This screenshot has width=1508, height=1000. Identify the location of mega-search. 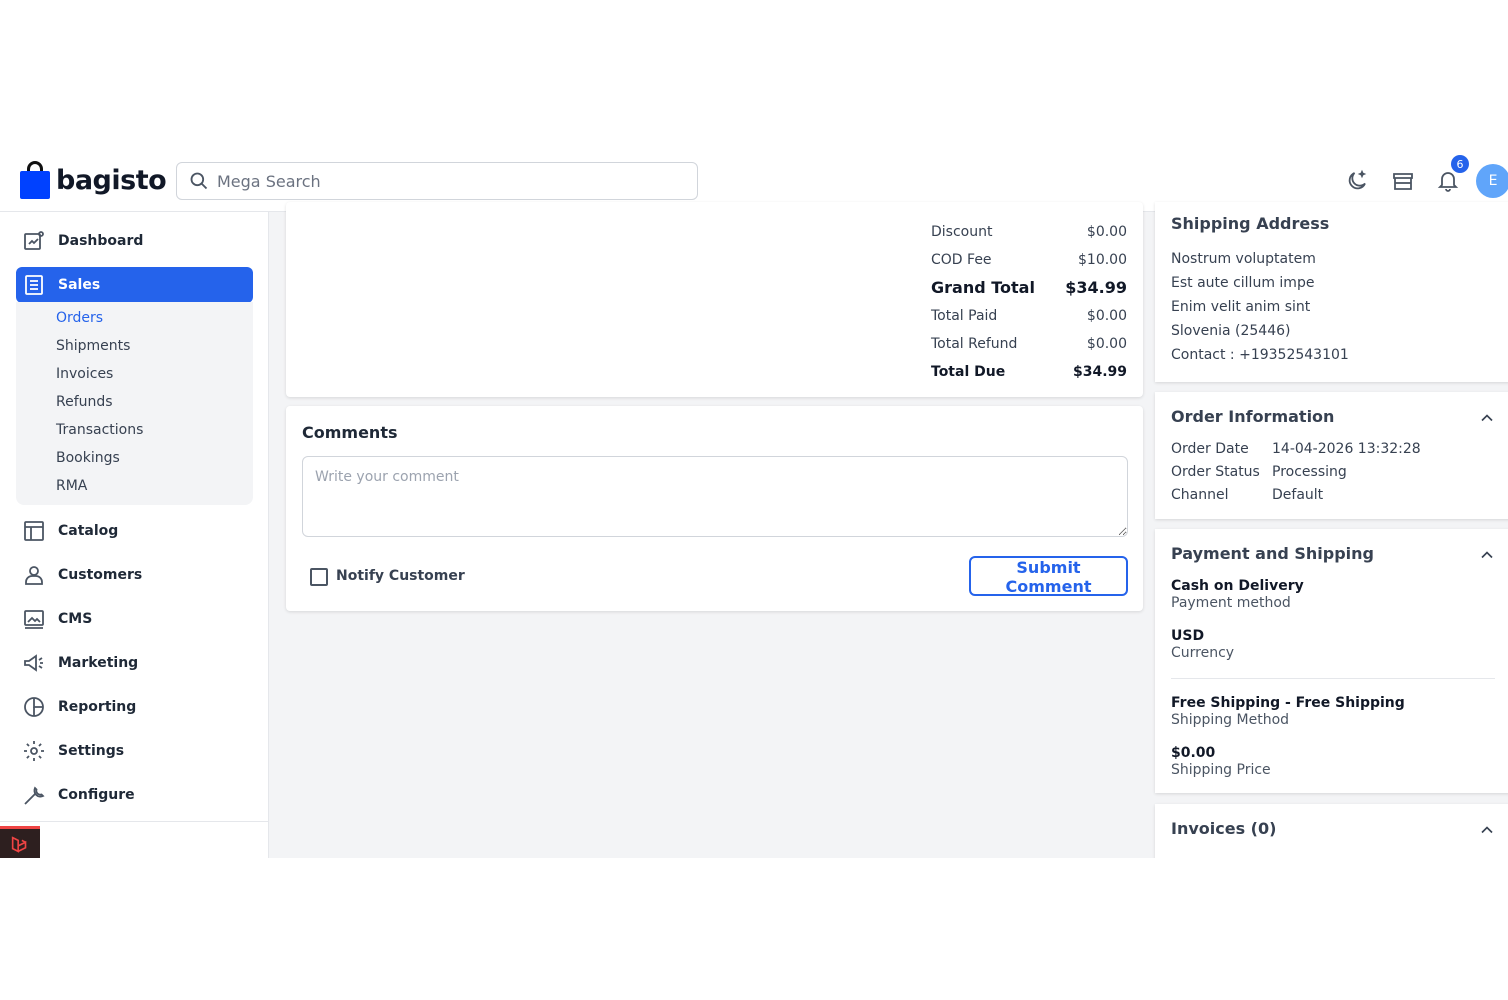
(437, 181).